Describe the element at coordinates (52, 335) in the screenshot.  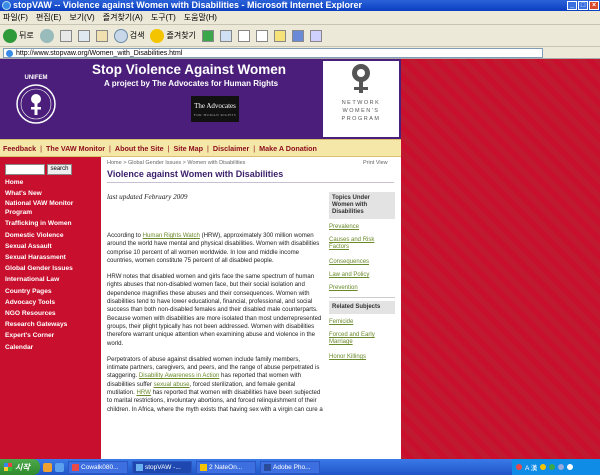
I see `sidebar-item-experts-corner: Expert's Corner` at that location.